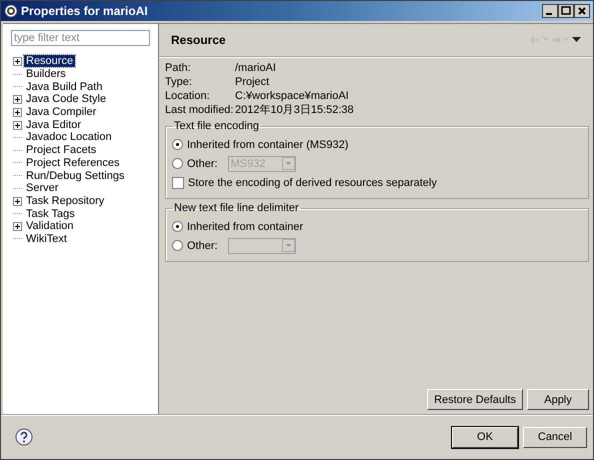 The width and height of the screenshot is (594, 460). I want to click on close-icon, so click(582, 11).